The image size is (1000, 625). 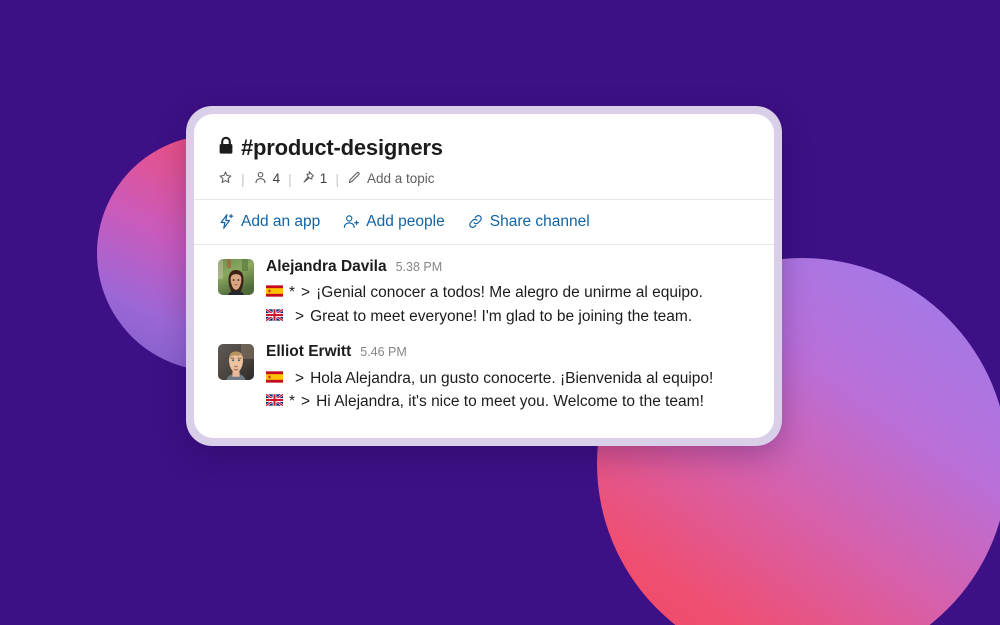 I want to click on message-header: Elliot Erwitt 5.46 PM, so click(x=508, y=352).